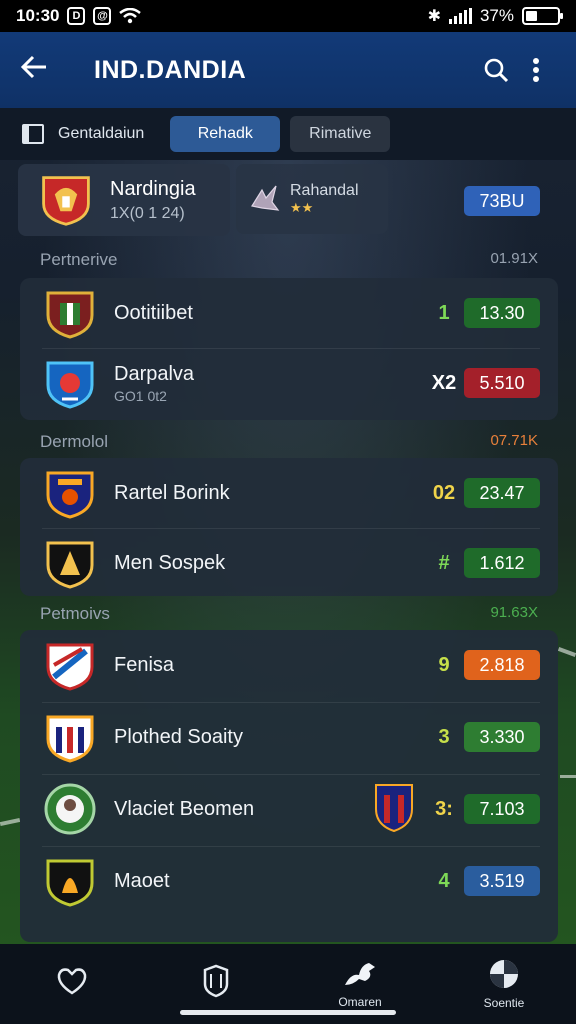  What do you see at coordinates (502, 313) in the screenshot?
I see `odds-button: 13.30` at bounding box center [502, 313].